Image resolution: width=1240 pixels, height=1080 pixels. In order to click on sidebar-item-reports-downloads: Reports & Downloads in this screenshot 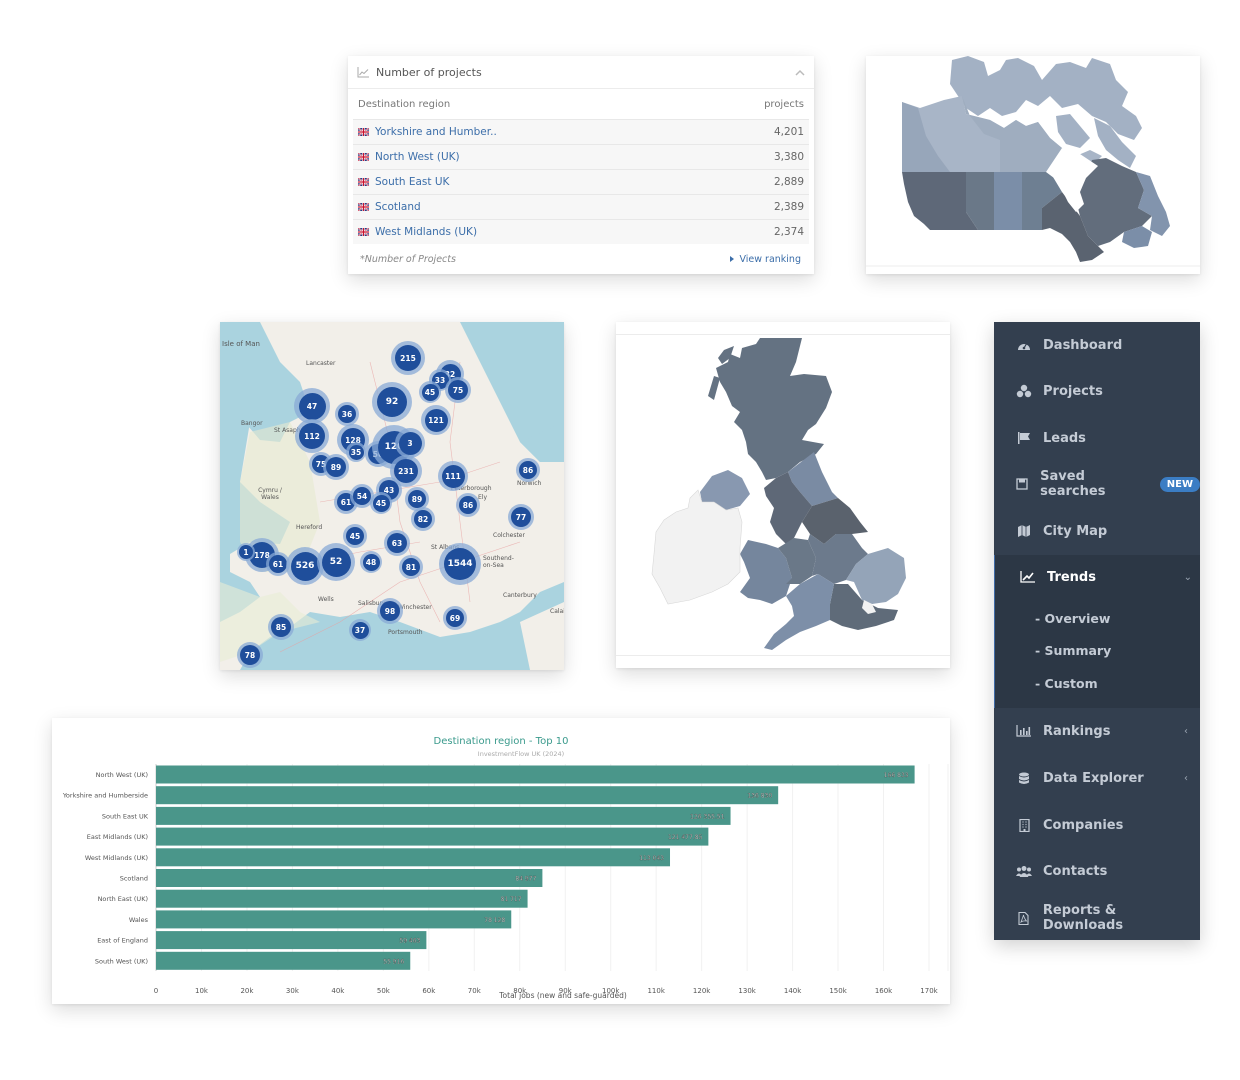, I will do `click(1097, 918)`.